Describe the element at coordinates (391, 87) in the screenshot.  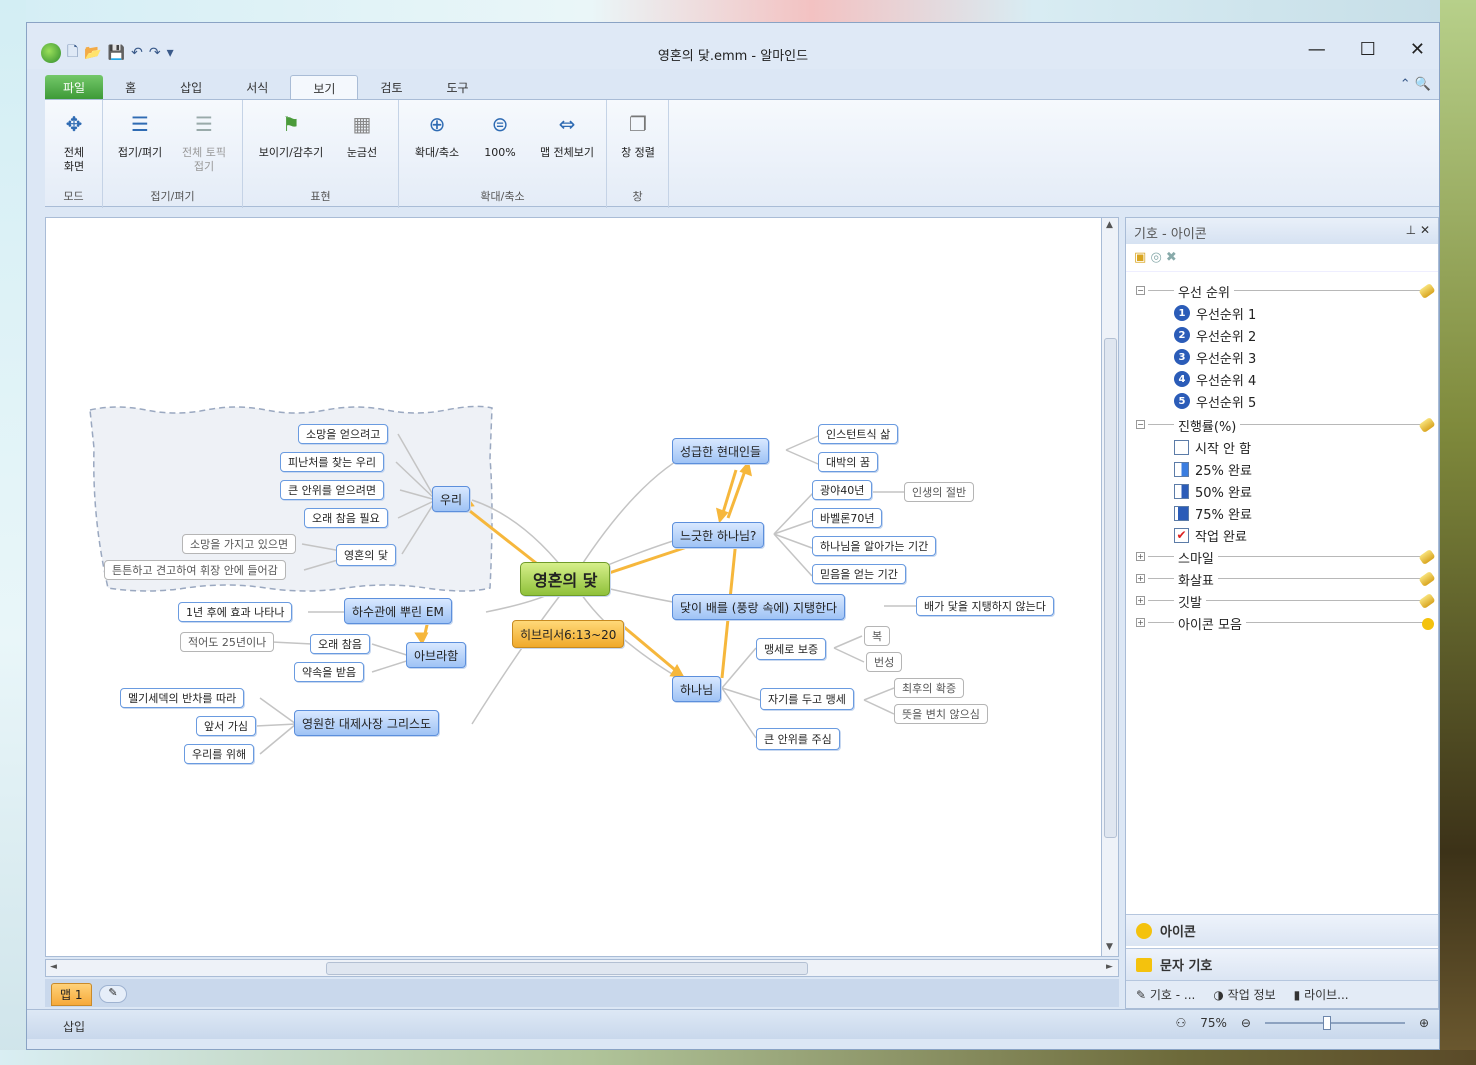
I see `tab-review: 검토` at that location.